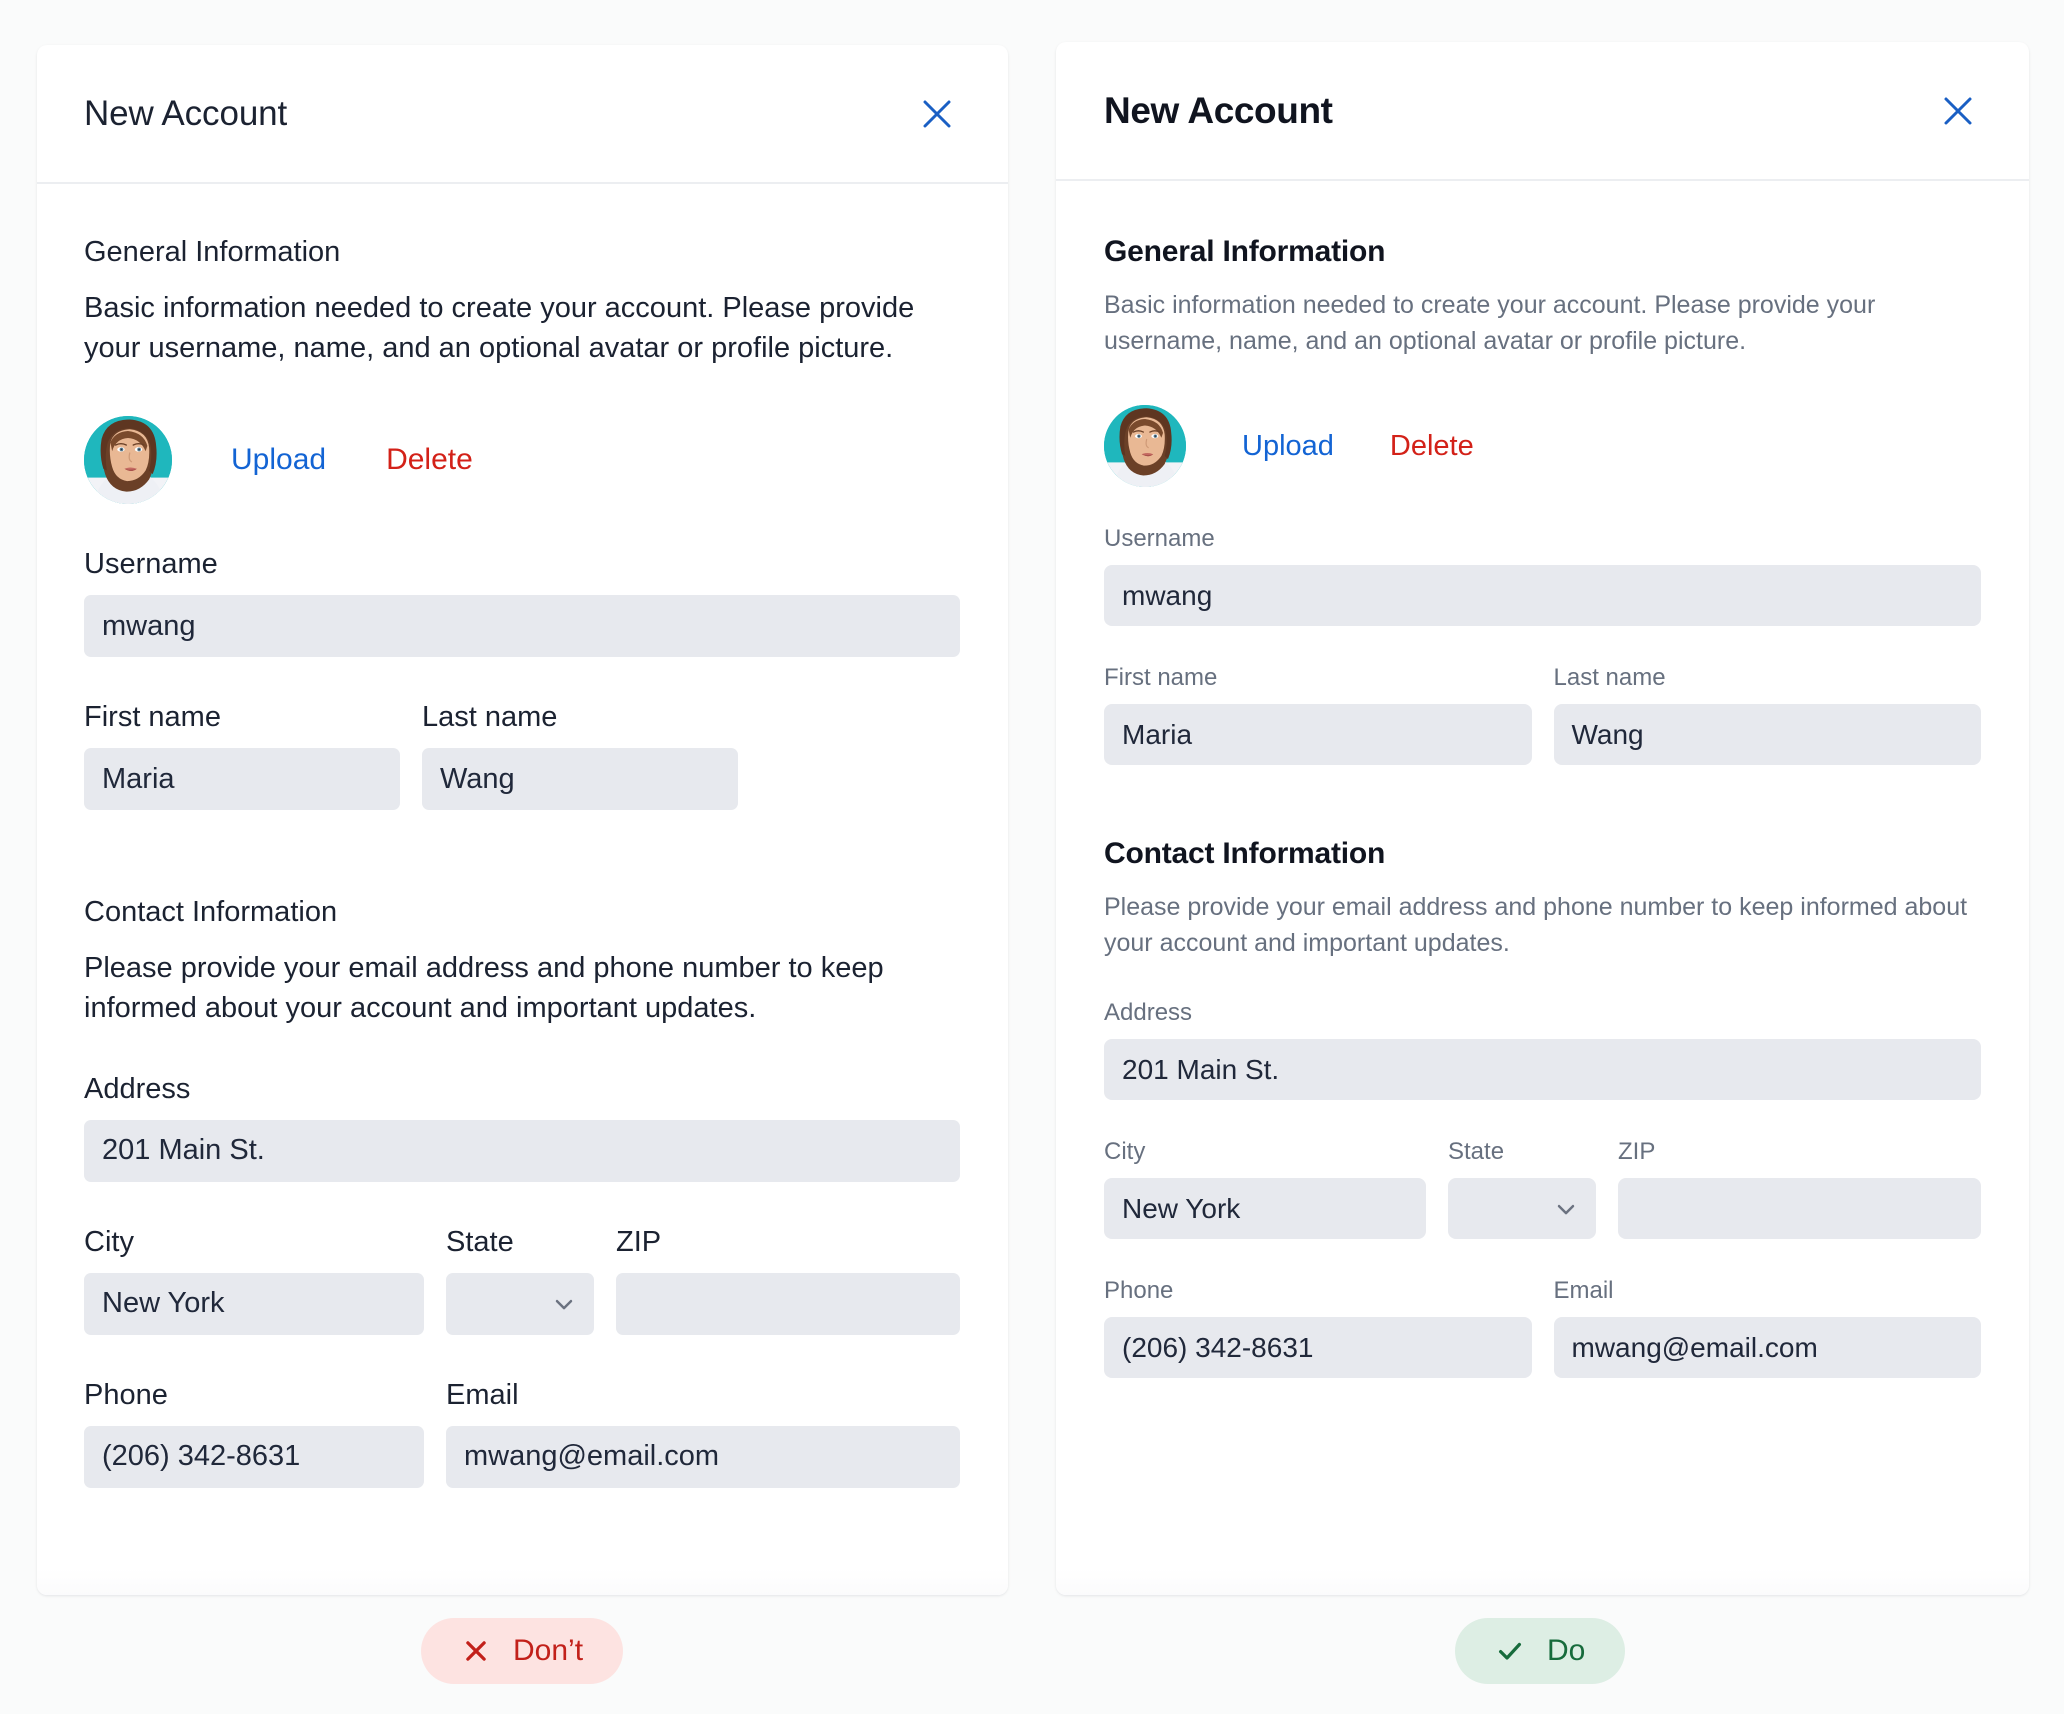  What do you see at coordinates (1566, 1650) in the screenshot?
I see `do-badge-label: Do` at bounding box center [1566, 1650].